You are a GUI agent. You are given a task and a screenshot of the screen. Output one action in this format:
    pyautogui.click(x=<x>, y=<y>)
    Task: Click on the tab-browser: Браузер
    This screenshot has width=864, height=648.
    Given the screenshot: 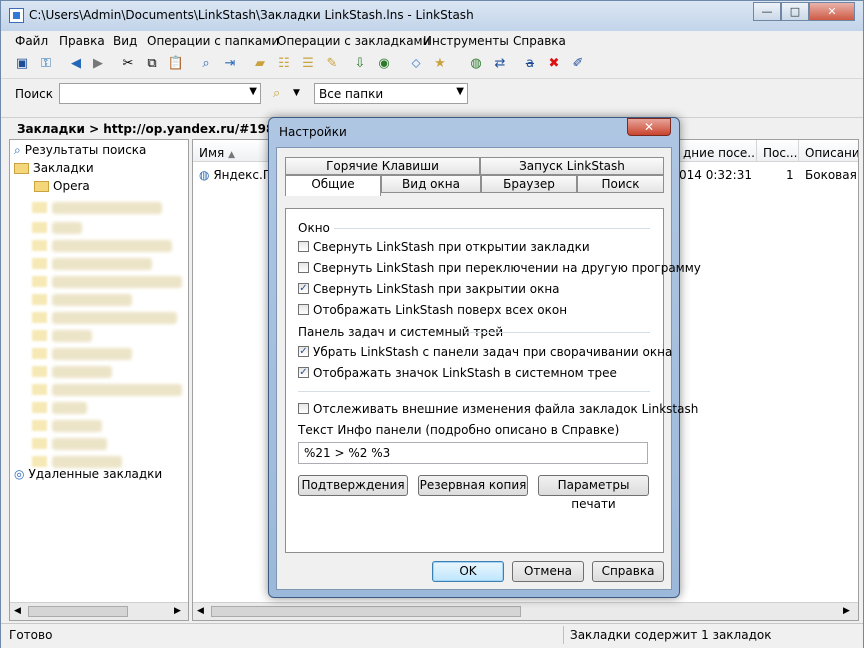 What is the action you would take?
    pyautogui.click(x=529, y=184)
    